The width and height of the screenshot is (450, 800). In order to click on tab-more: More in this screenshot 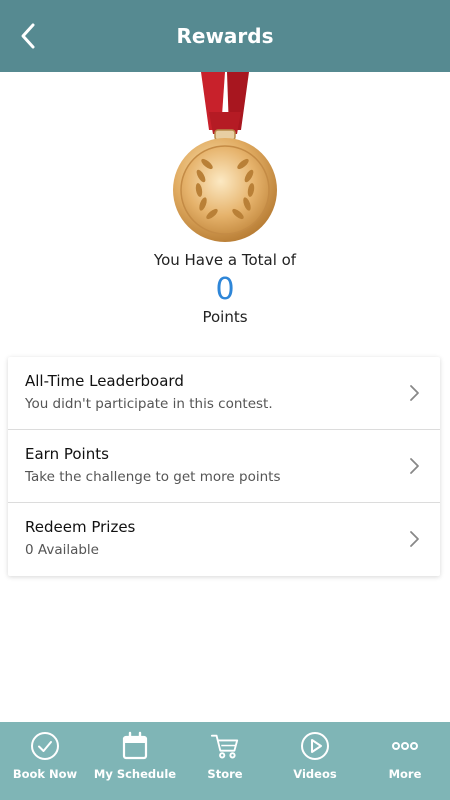, I will do `click(405, 761)`.